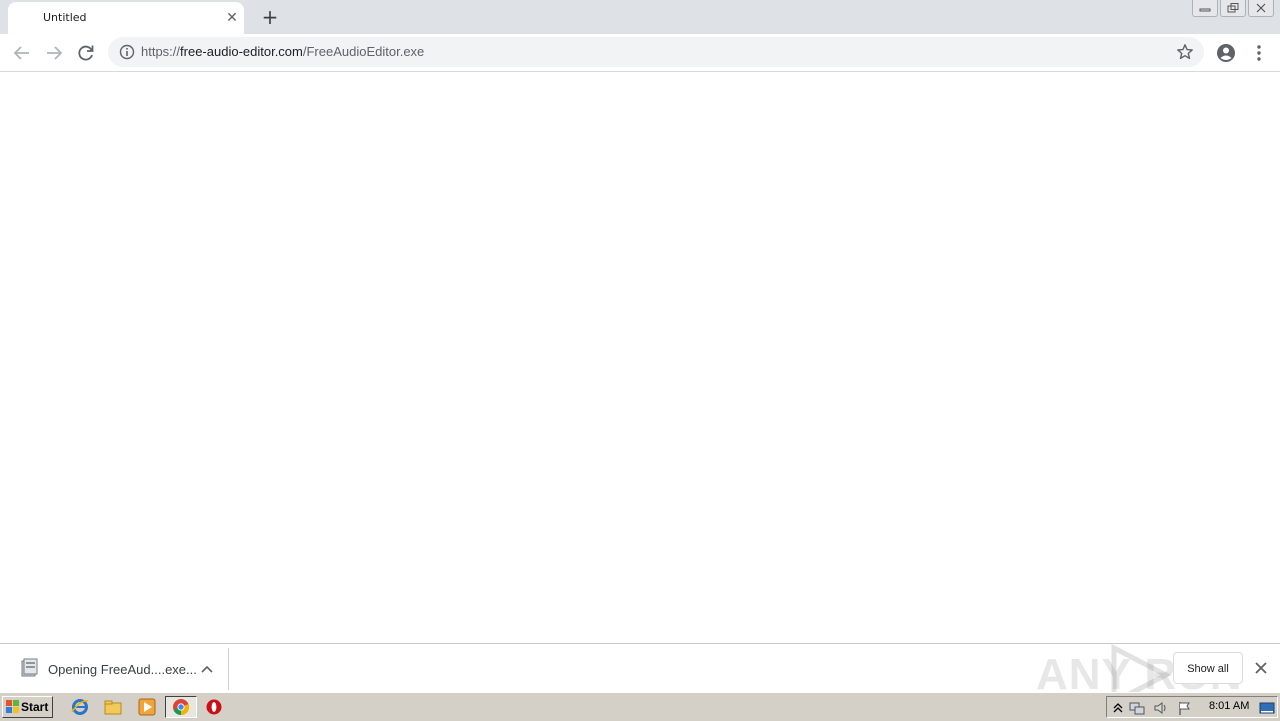 The width and height of the screenshot is (1280, 721). I want to click on tab-close-icon: ✕, so click(232, 18).